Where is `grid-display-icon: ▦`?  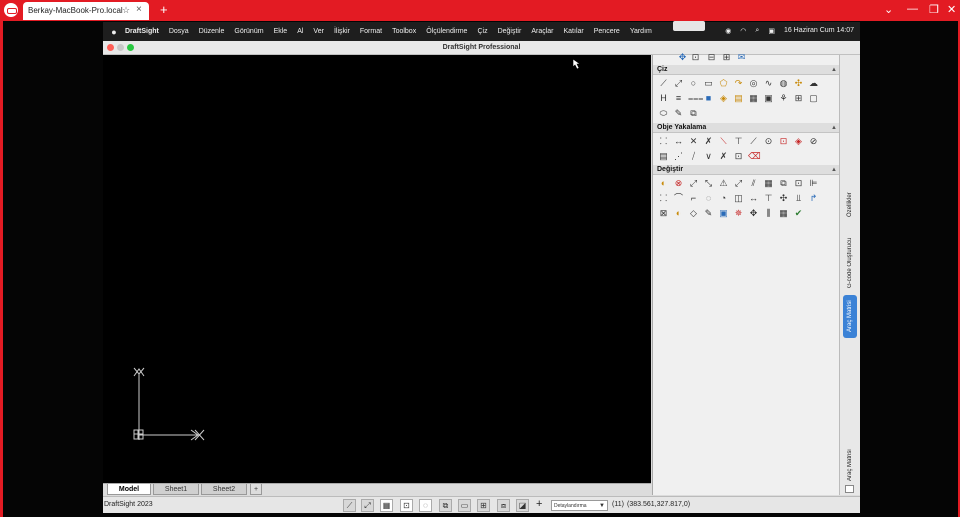 grid-display-icon: ▦ is located at coordinates (386, 505).